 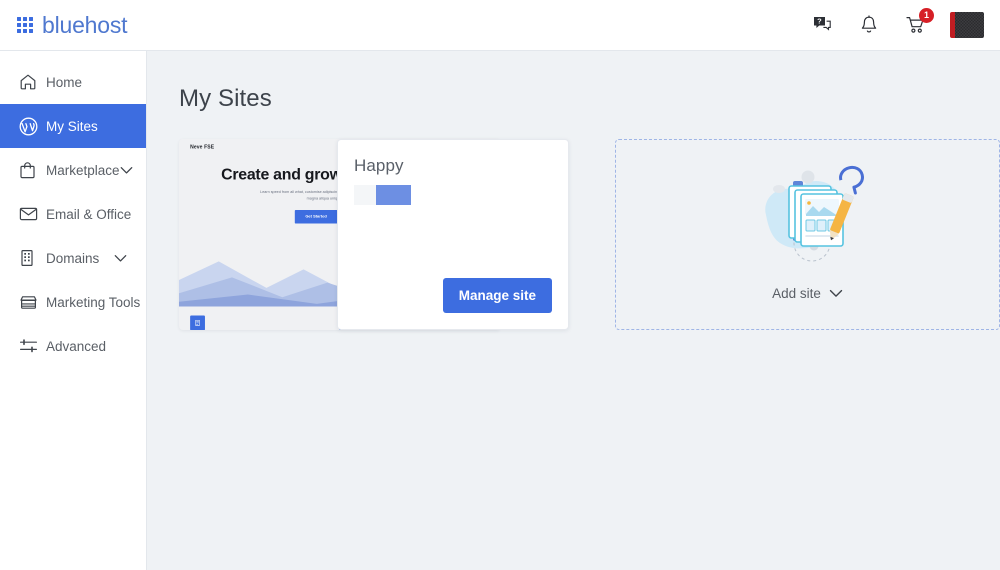 I want to click on chat-question-icon: ?, so click(x=822, y=25).